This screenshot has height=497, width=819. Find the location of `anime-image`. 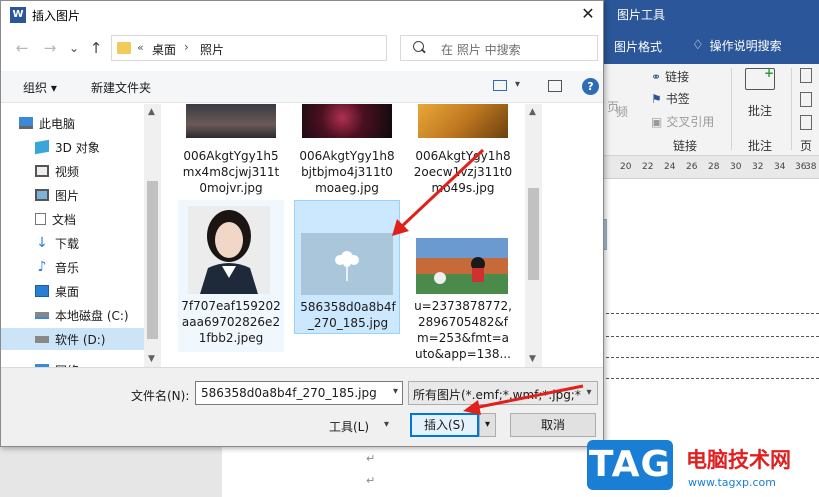

anime-image is located at coordinates (462, 266).